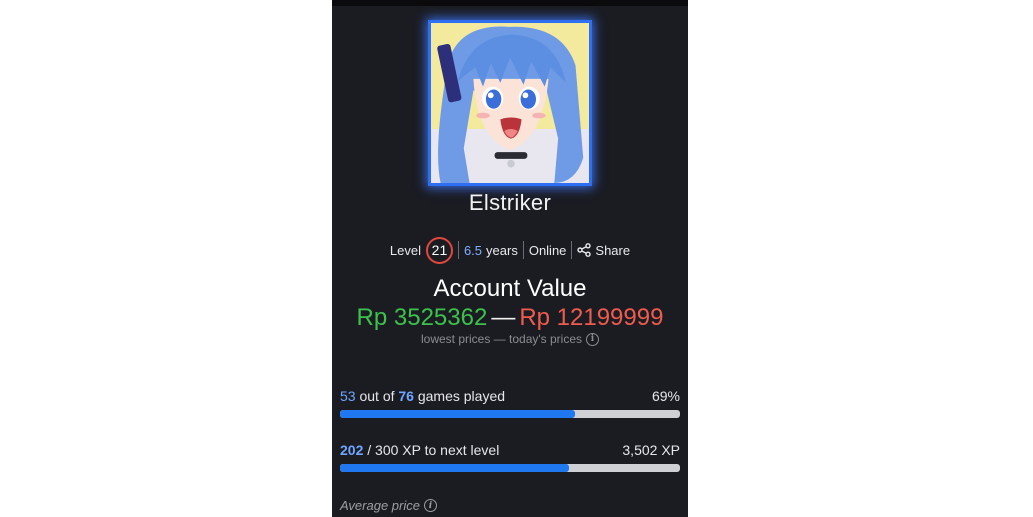 The width and height of the screenshot is (1033, 517). What do you see at coordinates (406, 396) in the screenshot?
I see `games-total-count: 76` at bounding box center [406, 396].